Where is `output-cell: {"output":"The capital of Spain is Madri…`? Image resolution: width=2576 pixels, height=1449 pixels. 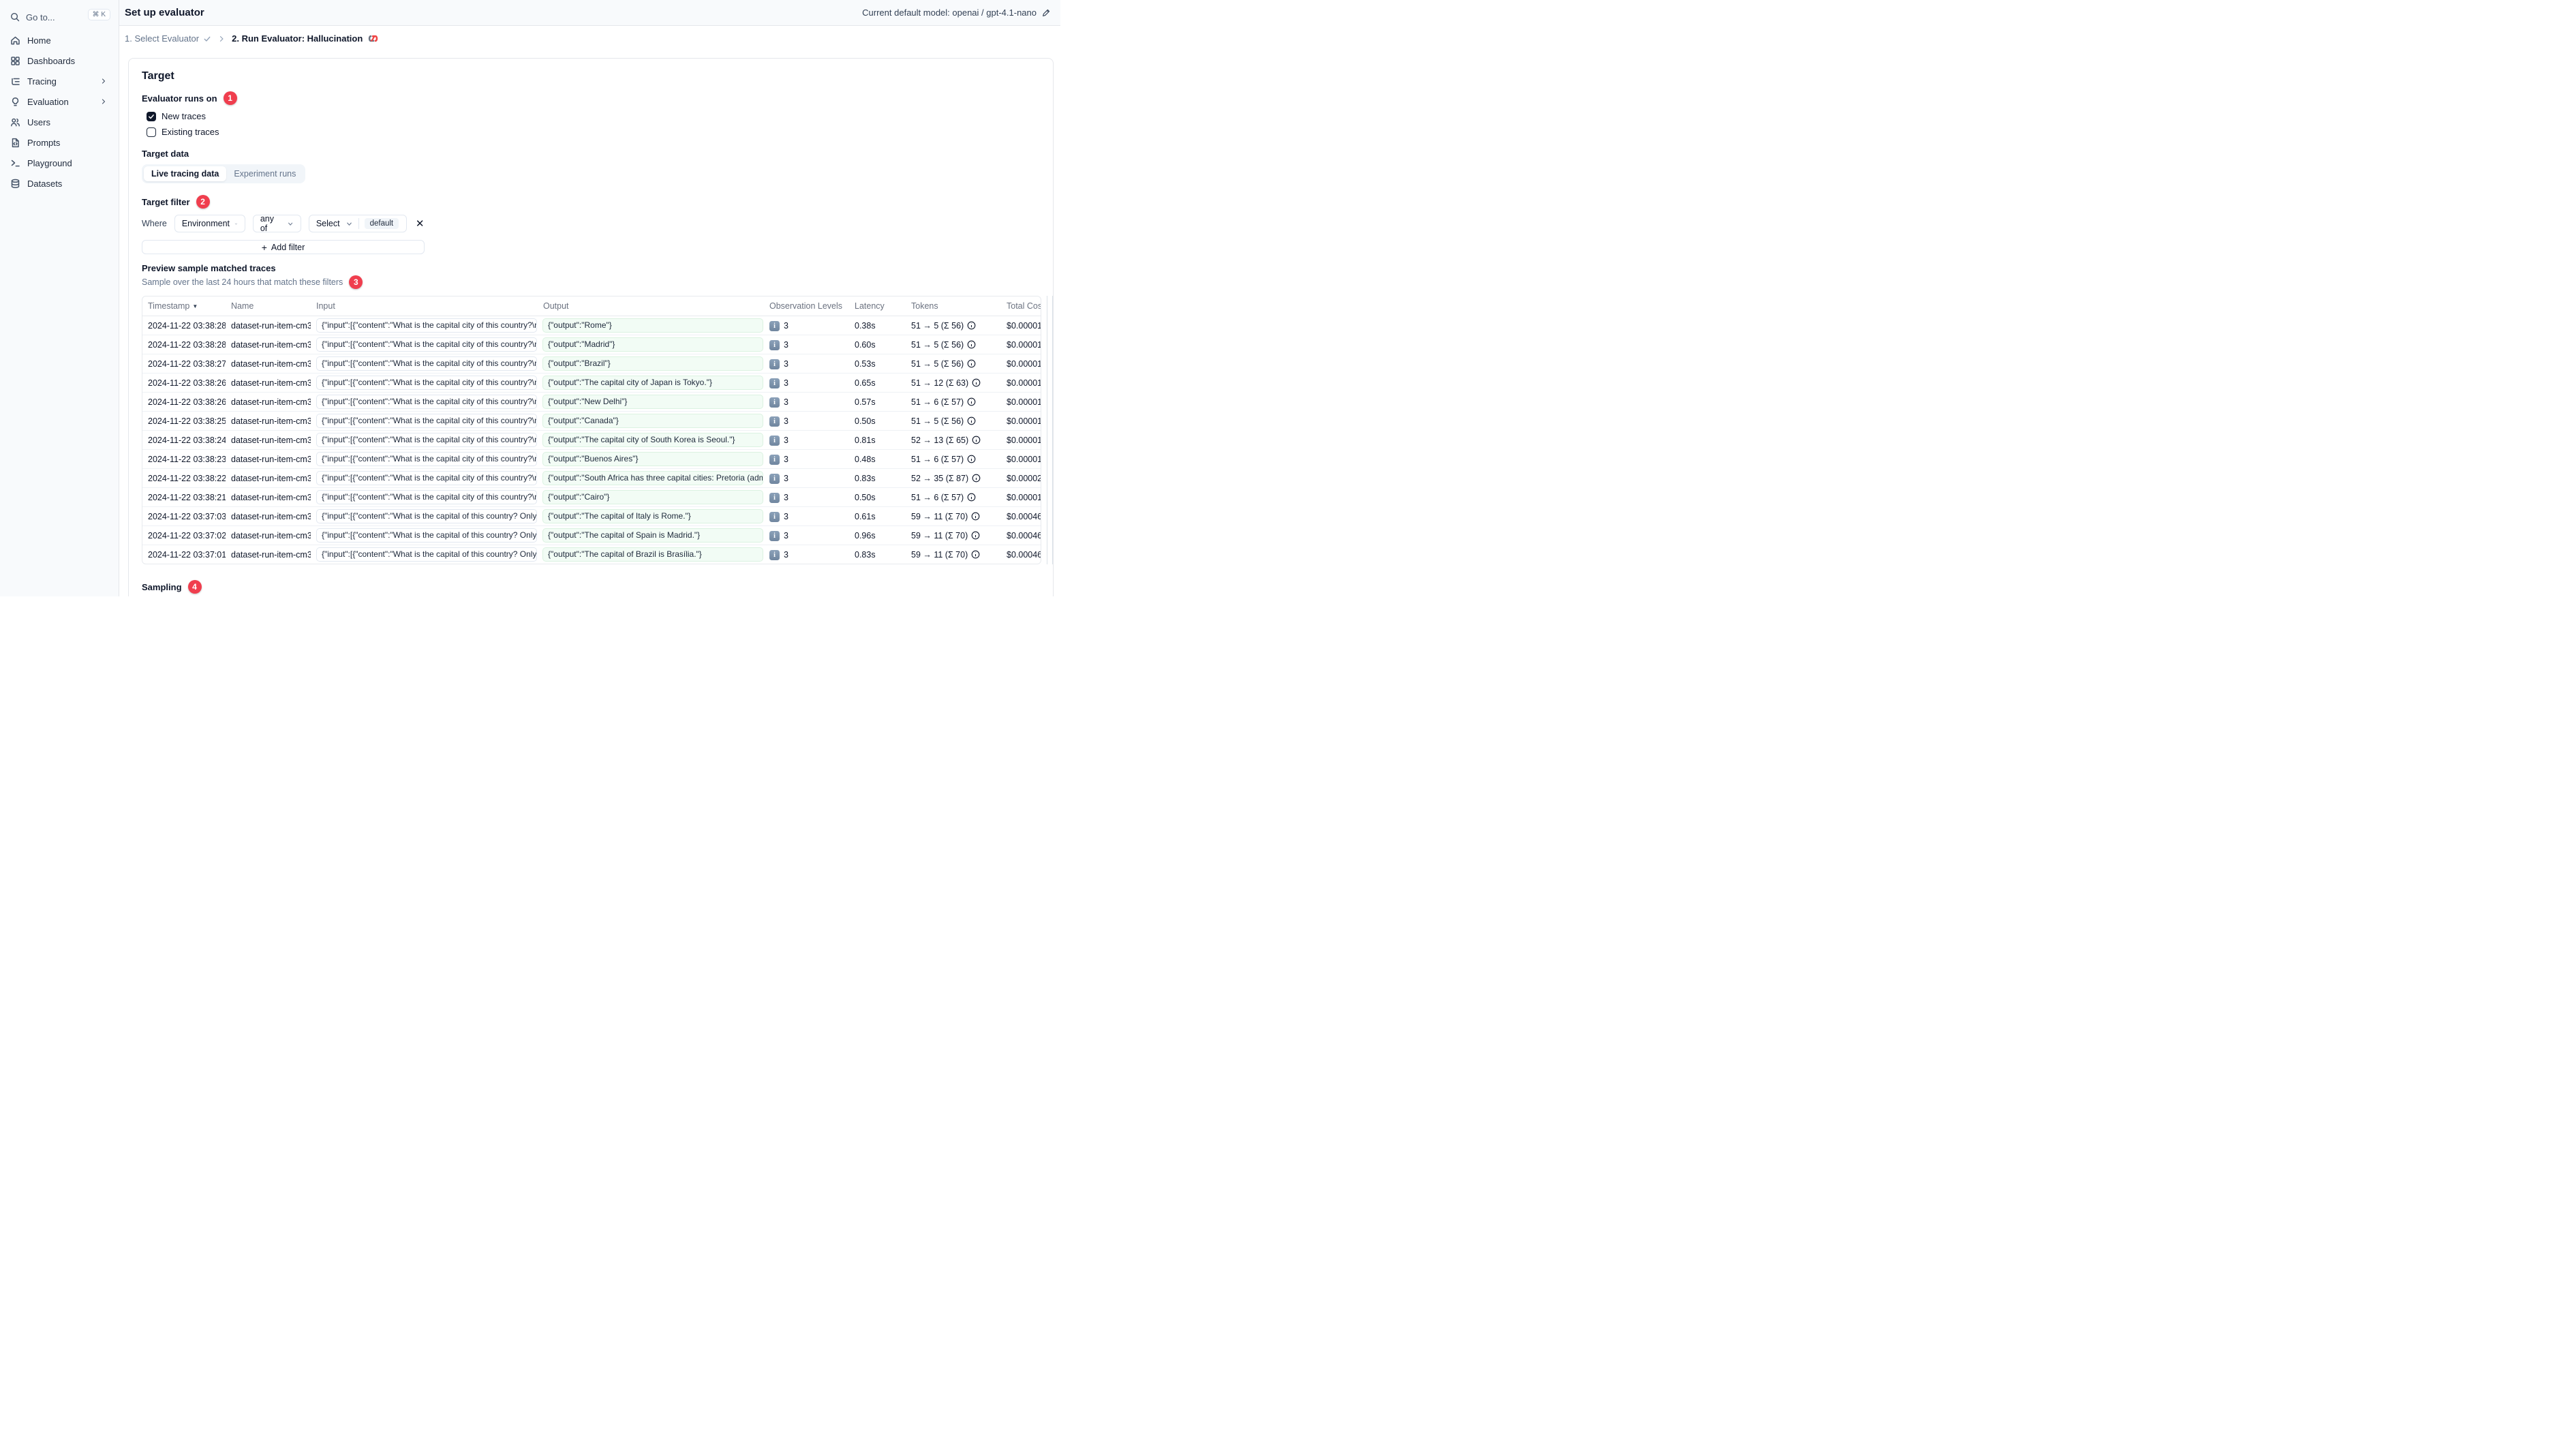
output-cell: {"output":"The capital of Spain is Madri… is located at coordinates (652, 535).